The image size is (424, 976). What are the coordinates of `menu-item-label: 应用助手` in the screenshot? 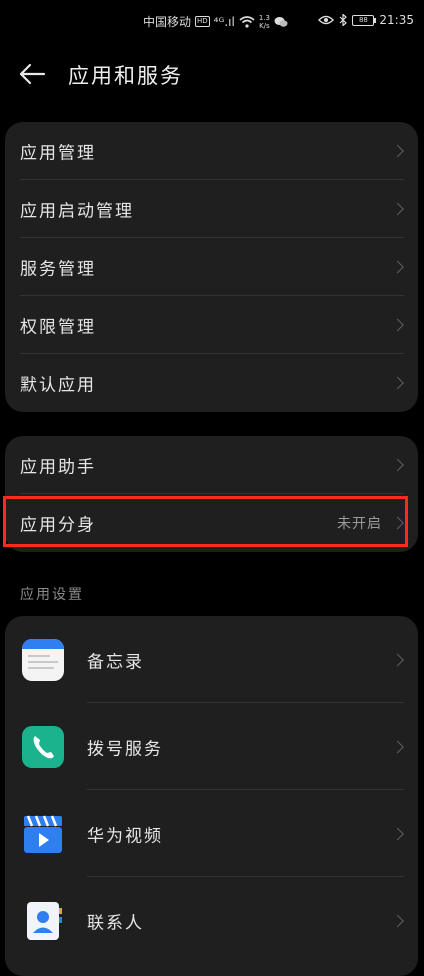 It's located at (58, 467).